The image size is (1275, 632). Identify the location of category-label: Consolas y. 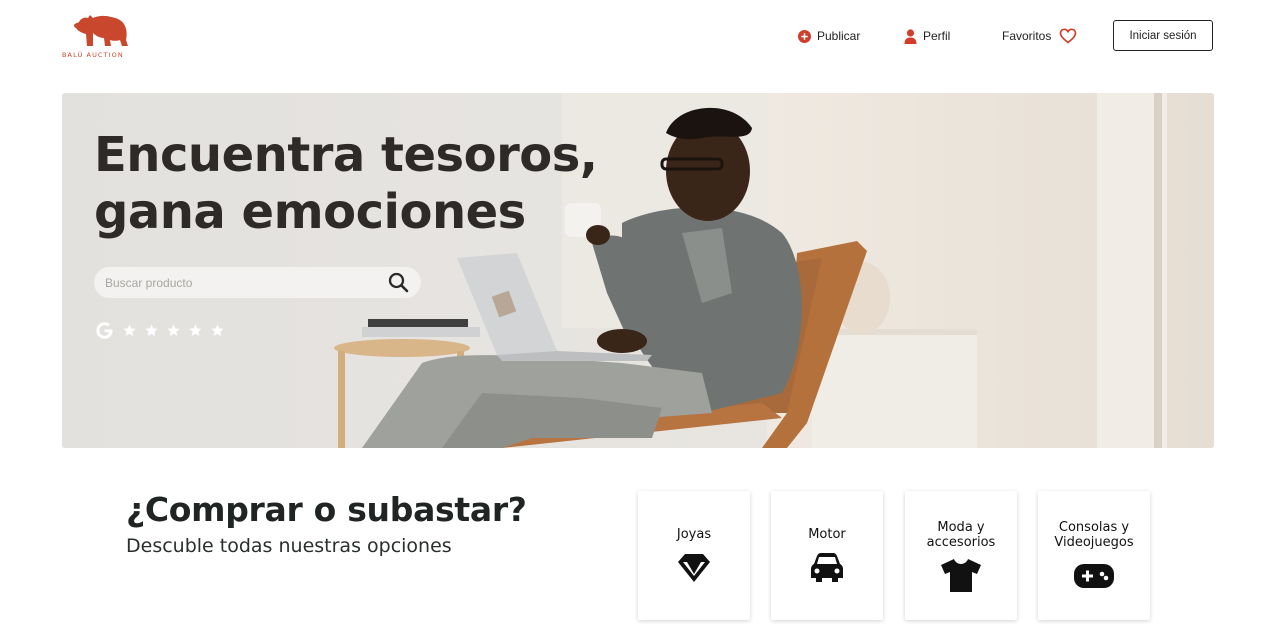
(1094, 527).